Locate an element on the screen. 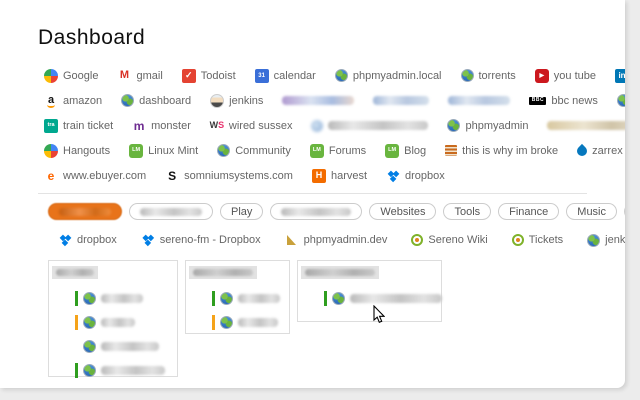  tag-pill-web-resources: Web Resources is located at coordinates (624, 211).